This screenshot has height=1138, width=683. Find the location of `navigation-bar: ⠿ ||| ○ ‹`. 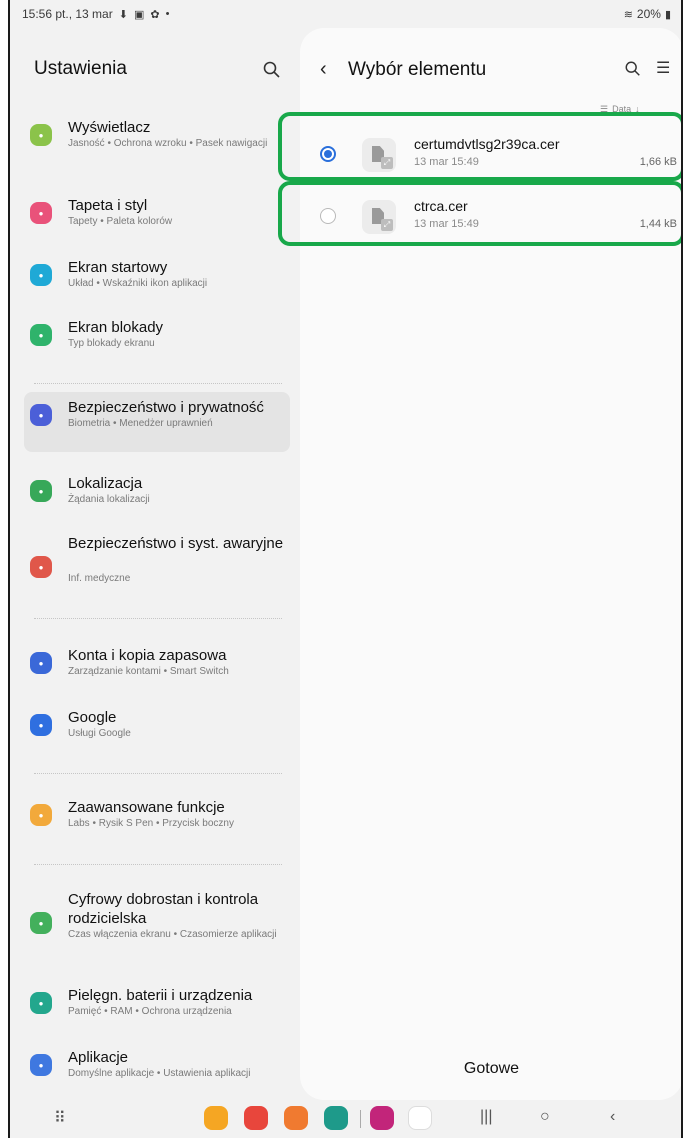

navigation-bar: ⠿ ||| ○ ‹ is located at coordinates (345, 1119).